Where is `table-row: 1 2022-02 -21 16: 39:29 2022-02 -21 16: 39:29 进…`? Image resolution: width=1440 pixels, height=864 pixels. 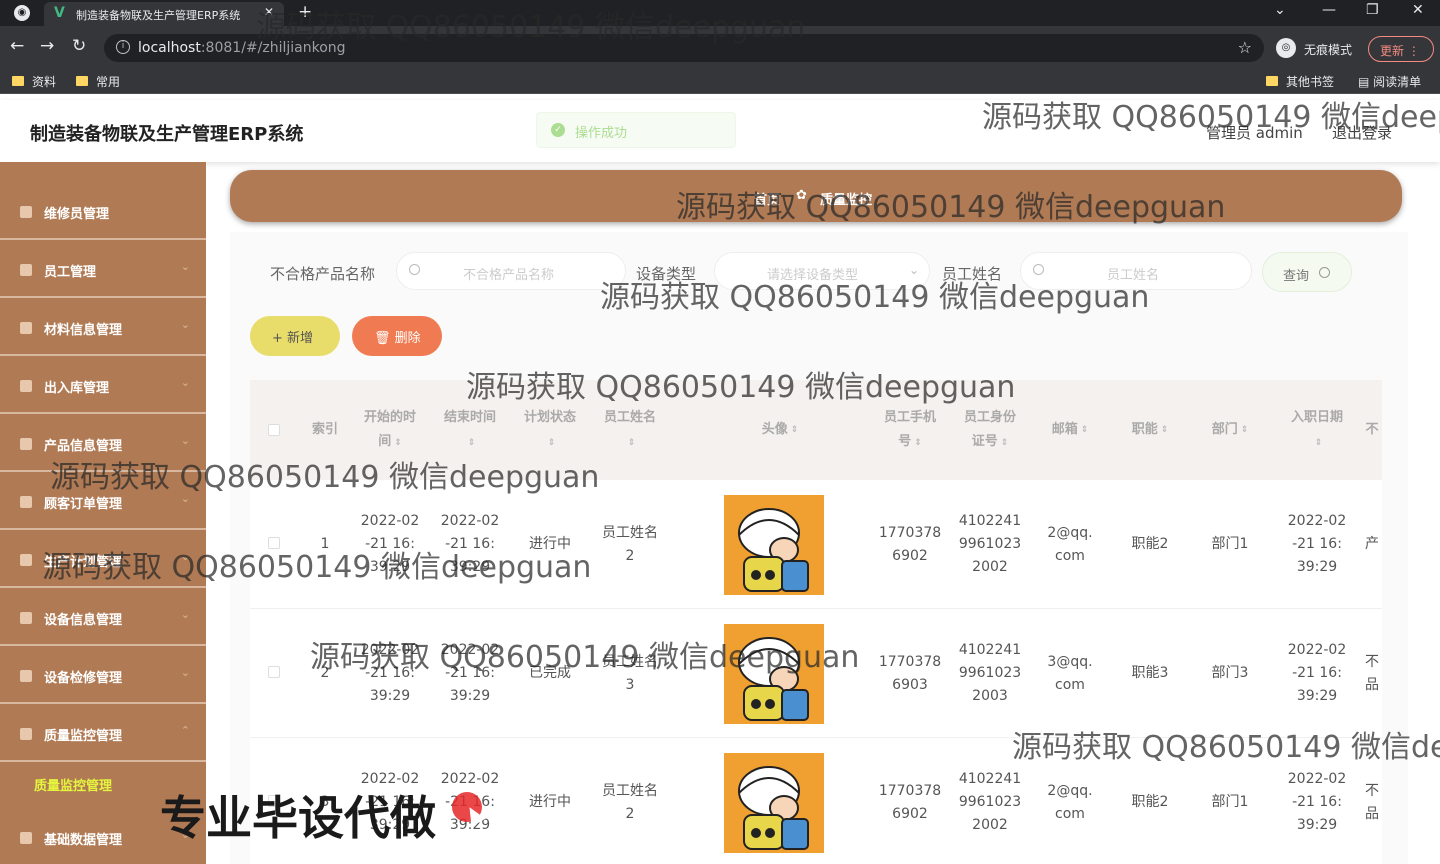
table-row: 1 2022-02 -21 16: 39:29 2022-02 -21 16: 39:29 进… is located at coordinates (816, 544).